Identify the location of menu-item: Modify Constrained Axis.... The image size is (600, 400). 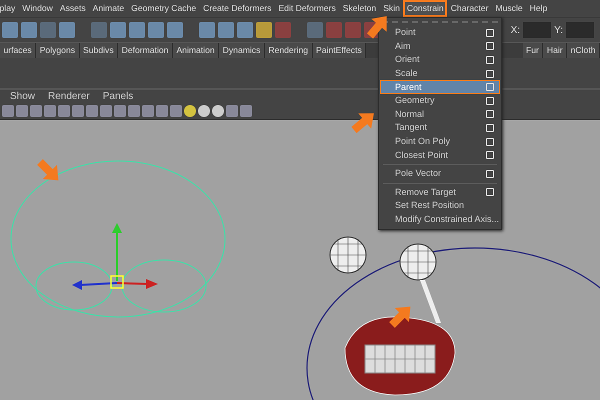
(440, 219).